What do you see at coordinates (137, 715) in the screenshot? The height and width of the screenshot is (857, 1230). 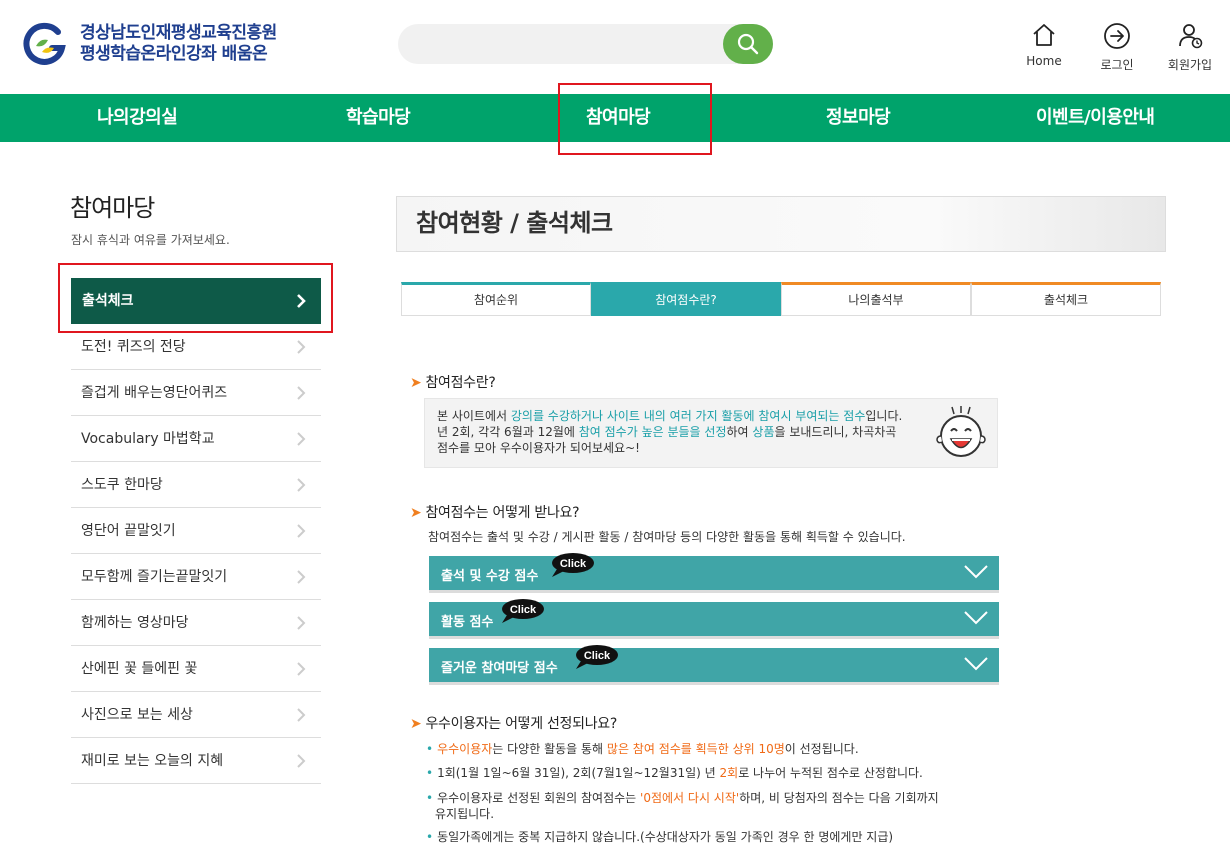 I see `side-item-label: 사진으로 보는 세상` at bounding box center [137, 715].